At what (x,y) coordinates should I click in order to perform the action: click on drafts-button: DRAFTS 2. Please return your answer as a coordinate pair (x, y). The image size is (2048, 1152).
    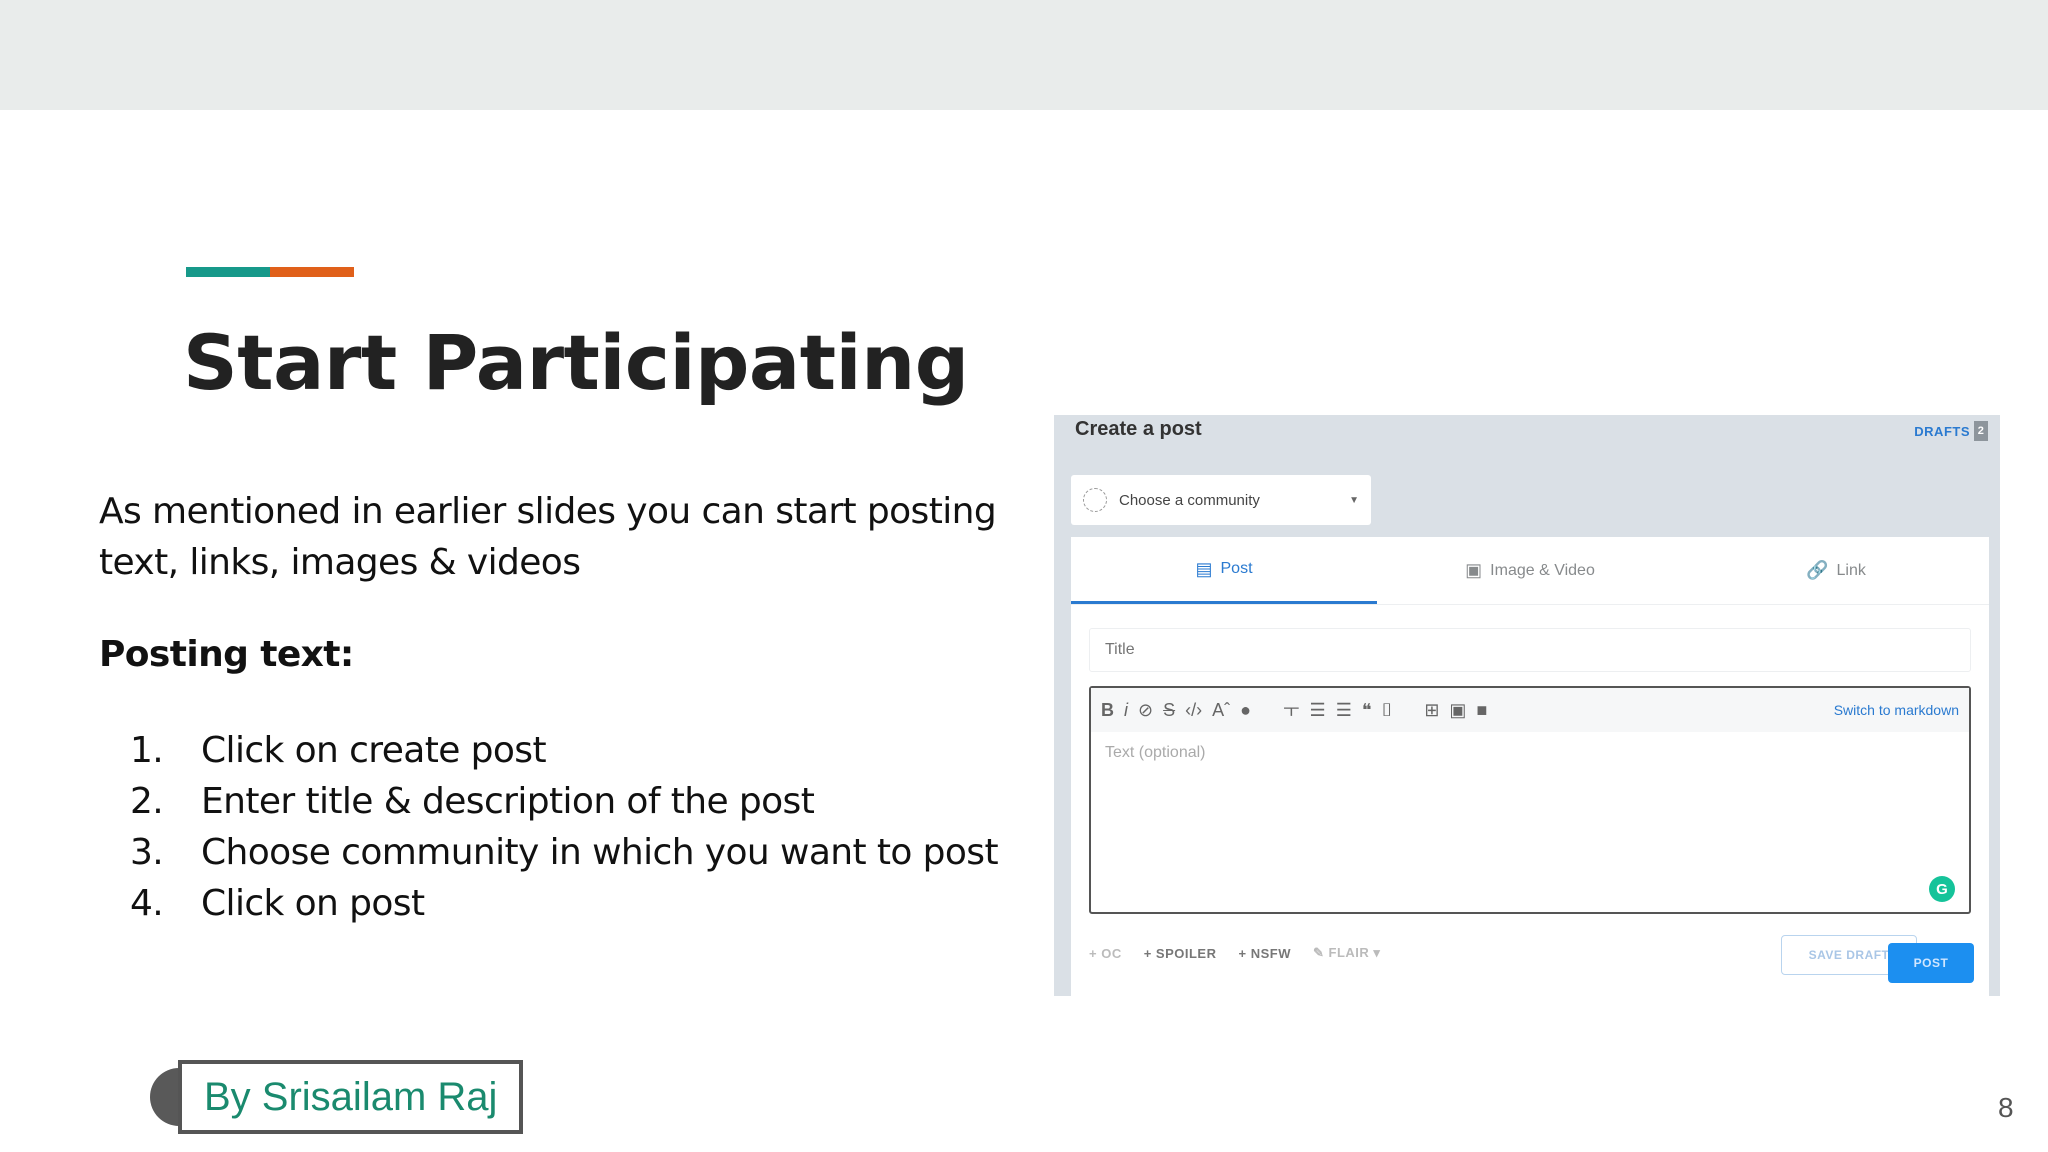
    Looking at the image, I should click on (1951, 431).